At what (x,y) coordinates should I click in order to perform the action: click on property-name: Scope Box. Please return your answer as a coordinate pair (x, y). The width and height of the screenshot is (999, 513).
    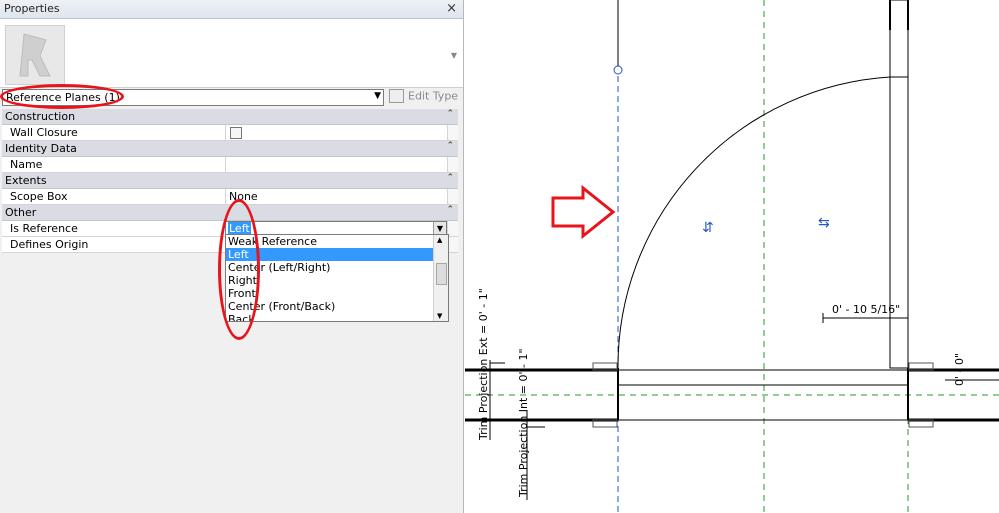
    Looking at the image, I should click on (39, 196).